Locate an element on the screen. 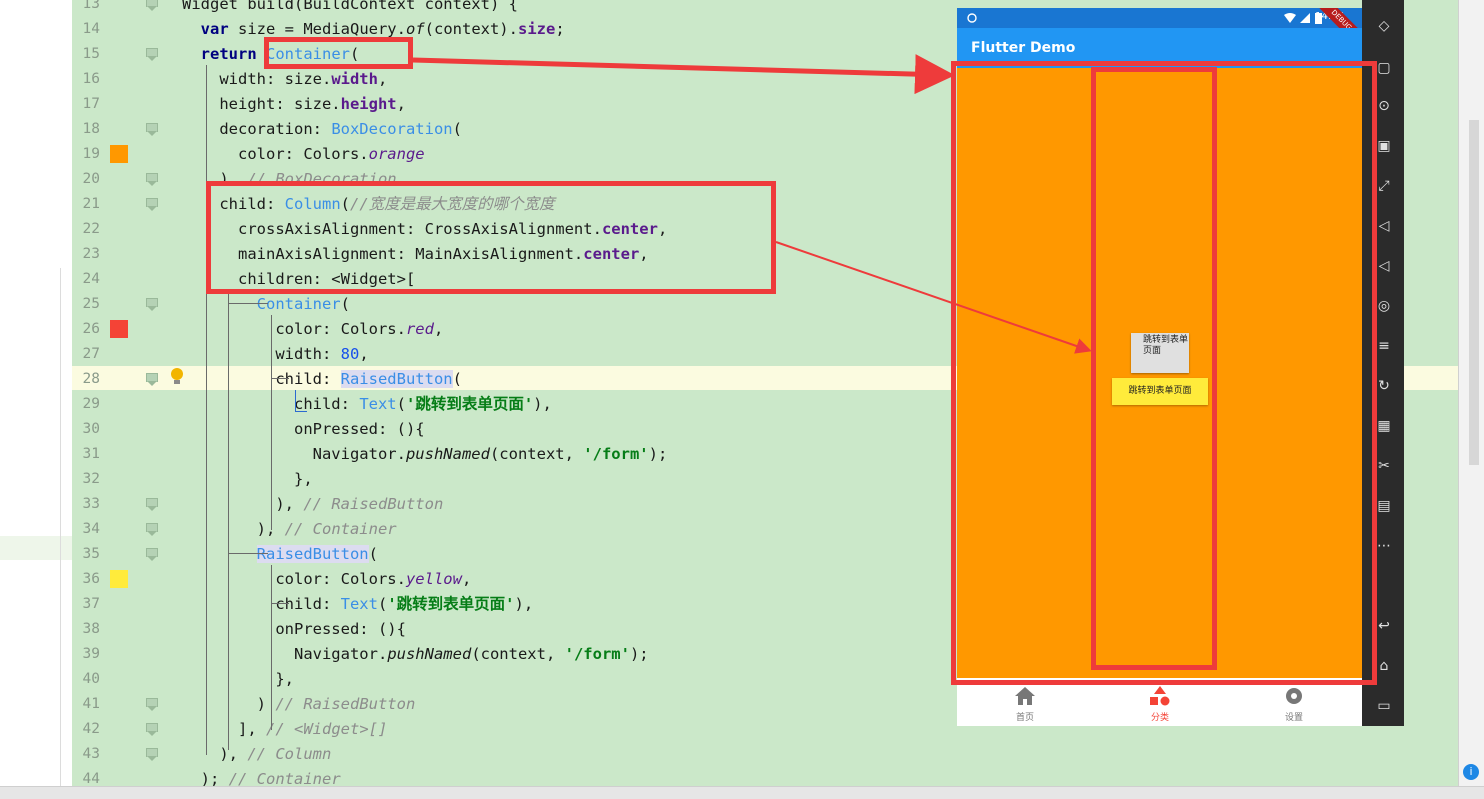 This screenshot has width=1484, height=799. right-tool-strip: i is located at coordinates (1471, 399).